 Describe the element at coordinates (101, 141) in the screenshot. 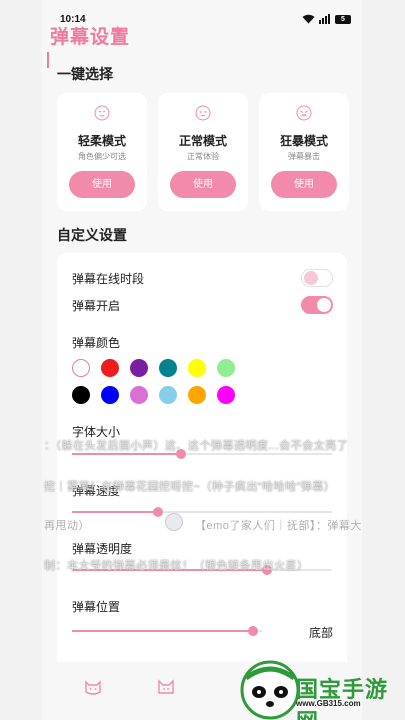

I see `mode-name: 轻柔模式` at that location.